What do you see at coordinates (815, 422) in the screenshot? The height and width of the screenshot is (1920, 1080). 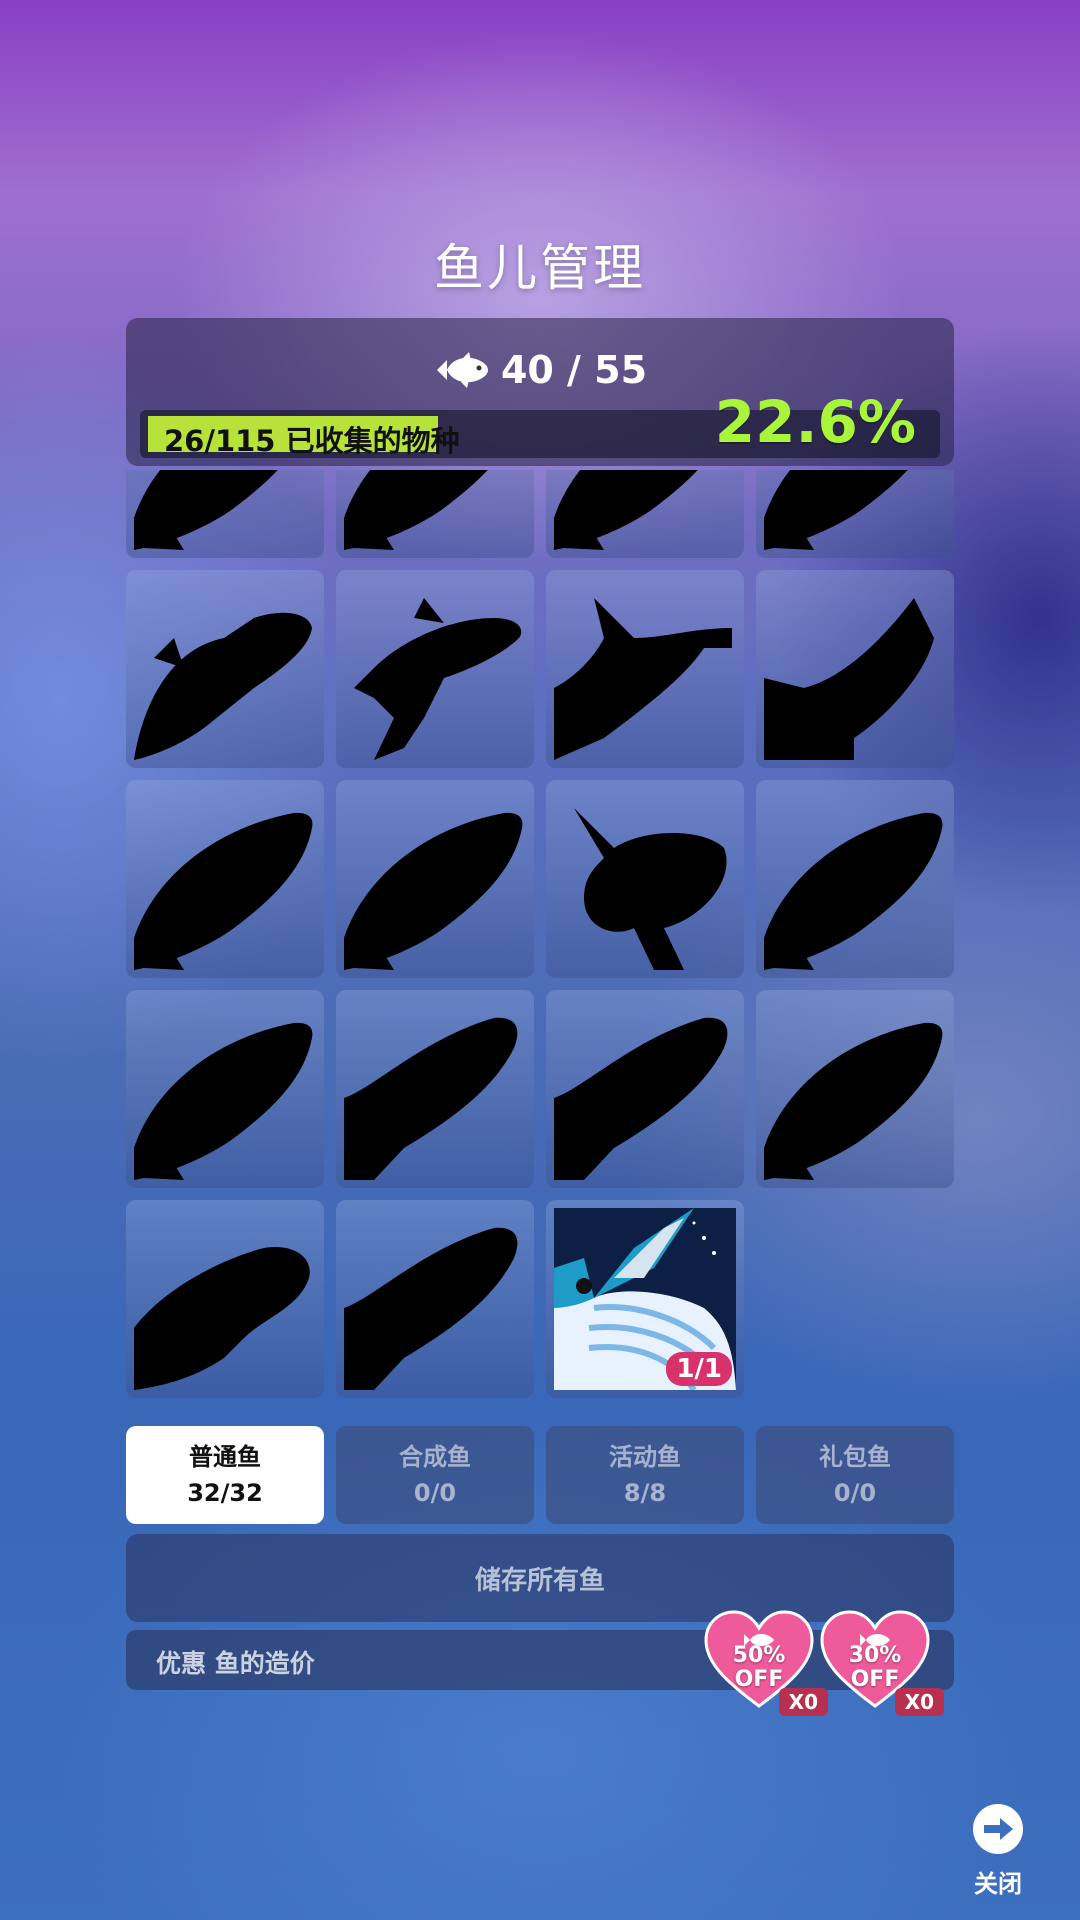 I see `collection-percent: 22.6%` at bounding box center [815, 422].